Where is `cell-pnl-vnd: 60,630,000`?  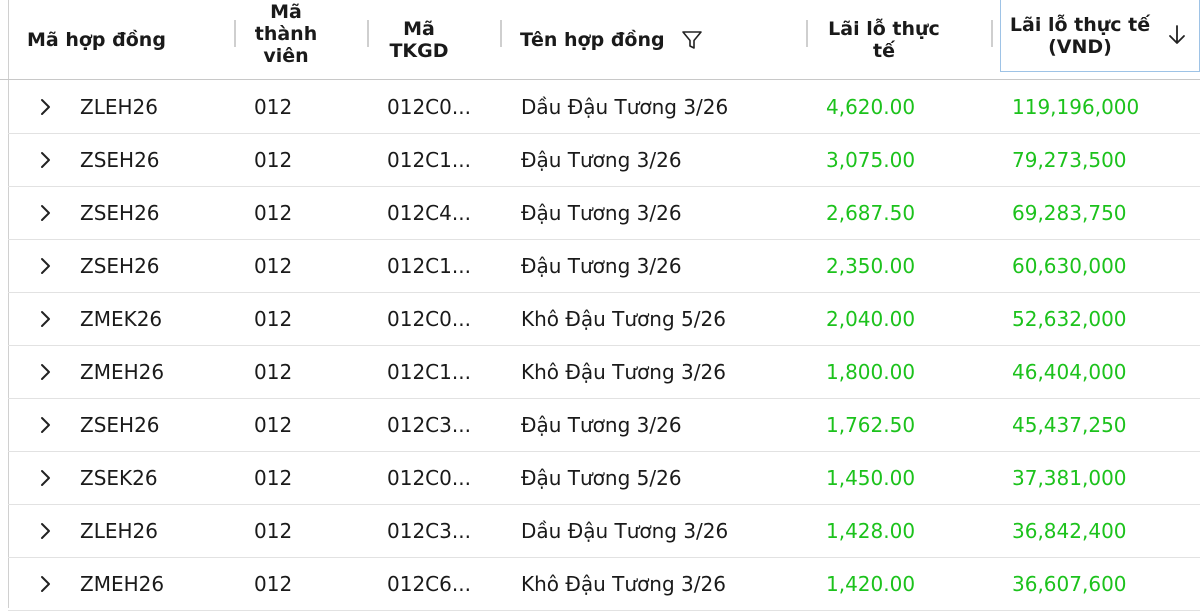 cell-pnl-vnd: 60,630,000 is located at coordinates (1069, 266).